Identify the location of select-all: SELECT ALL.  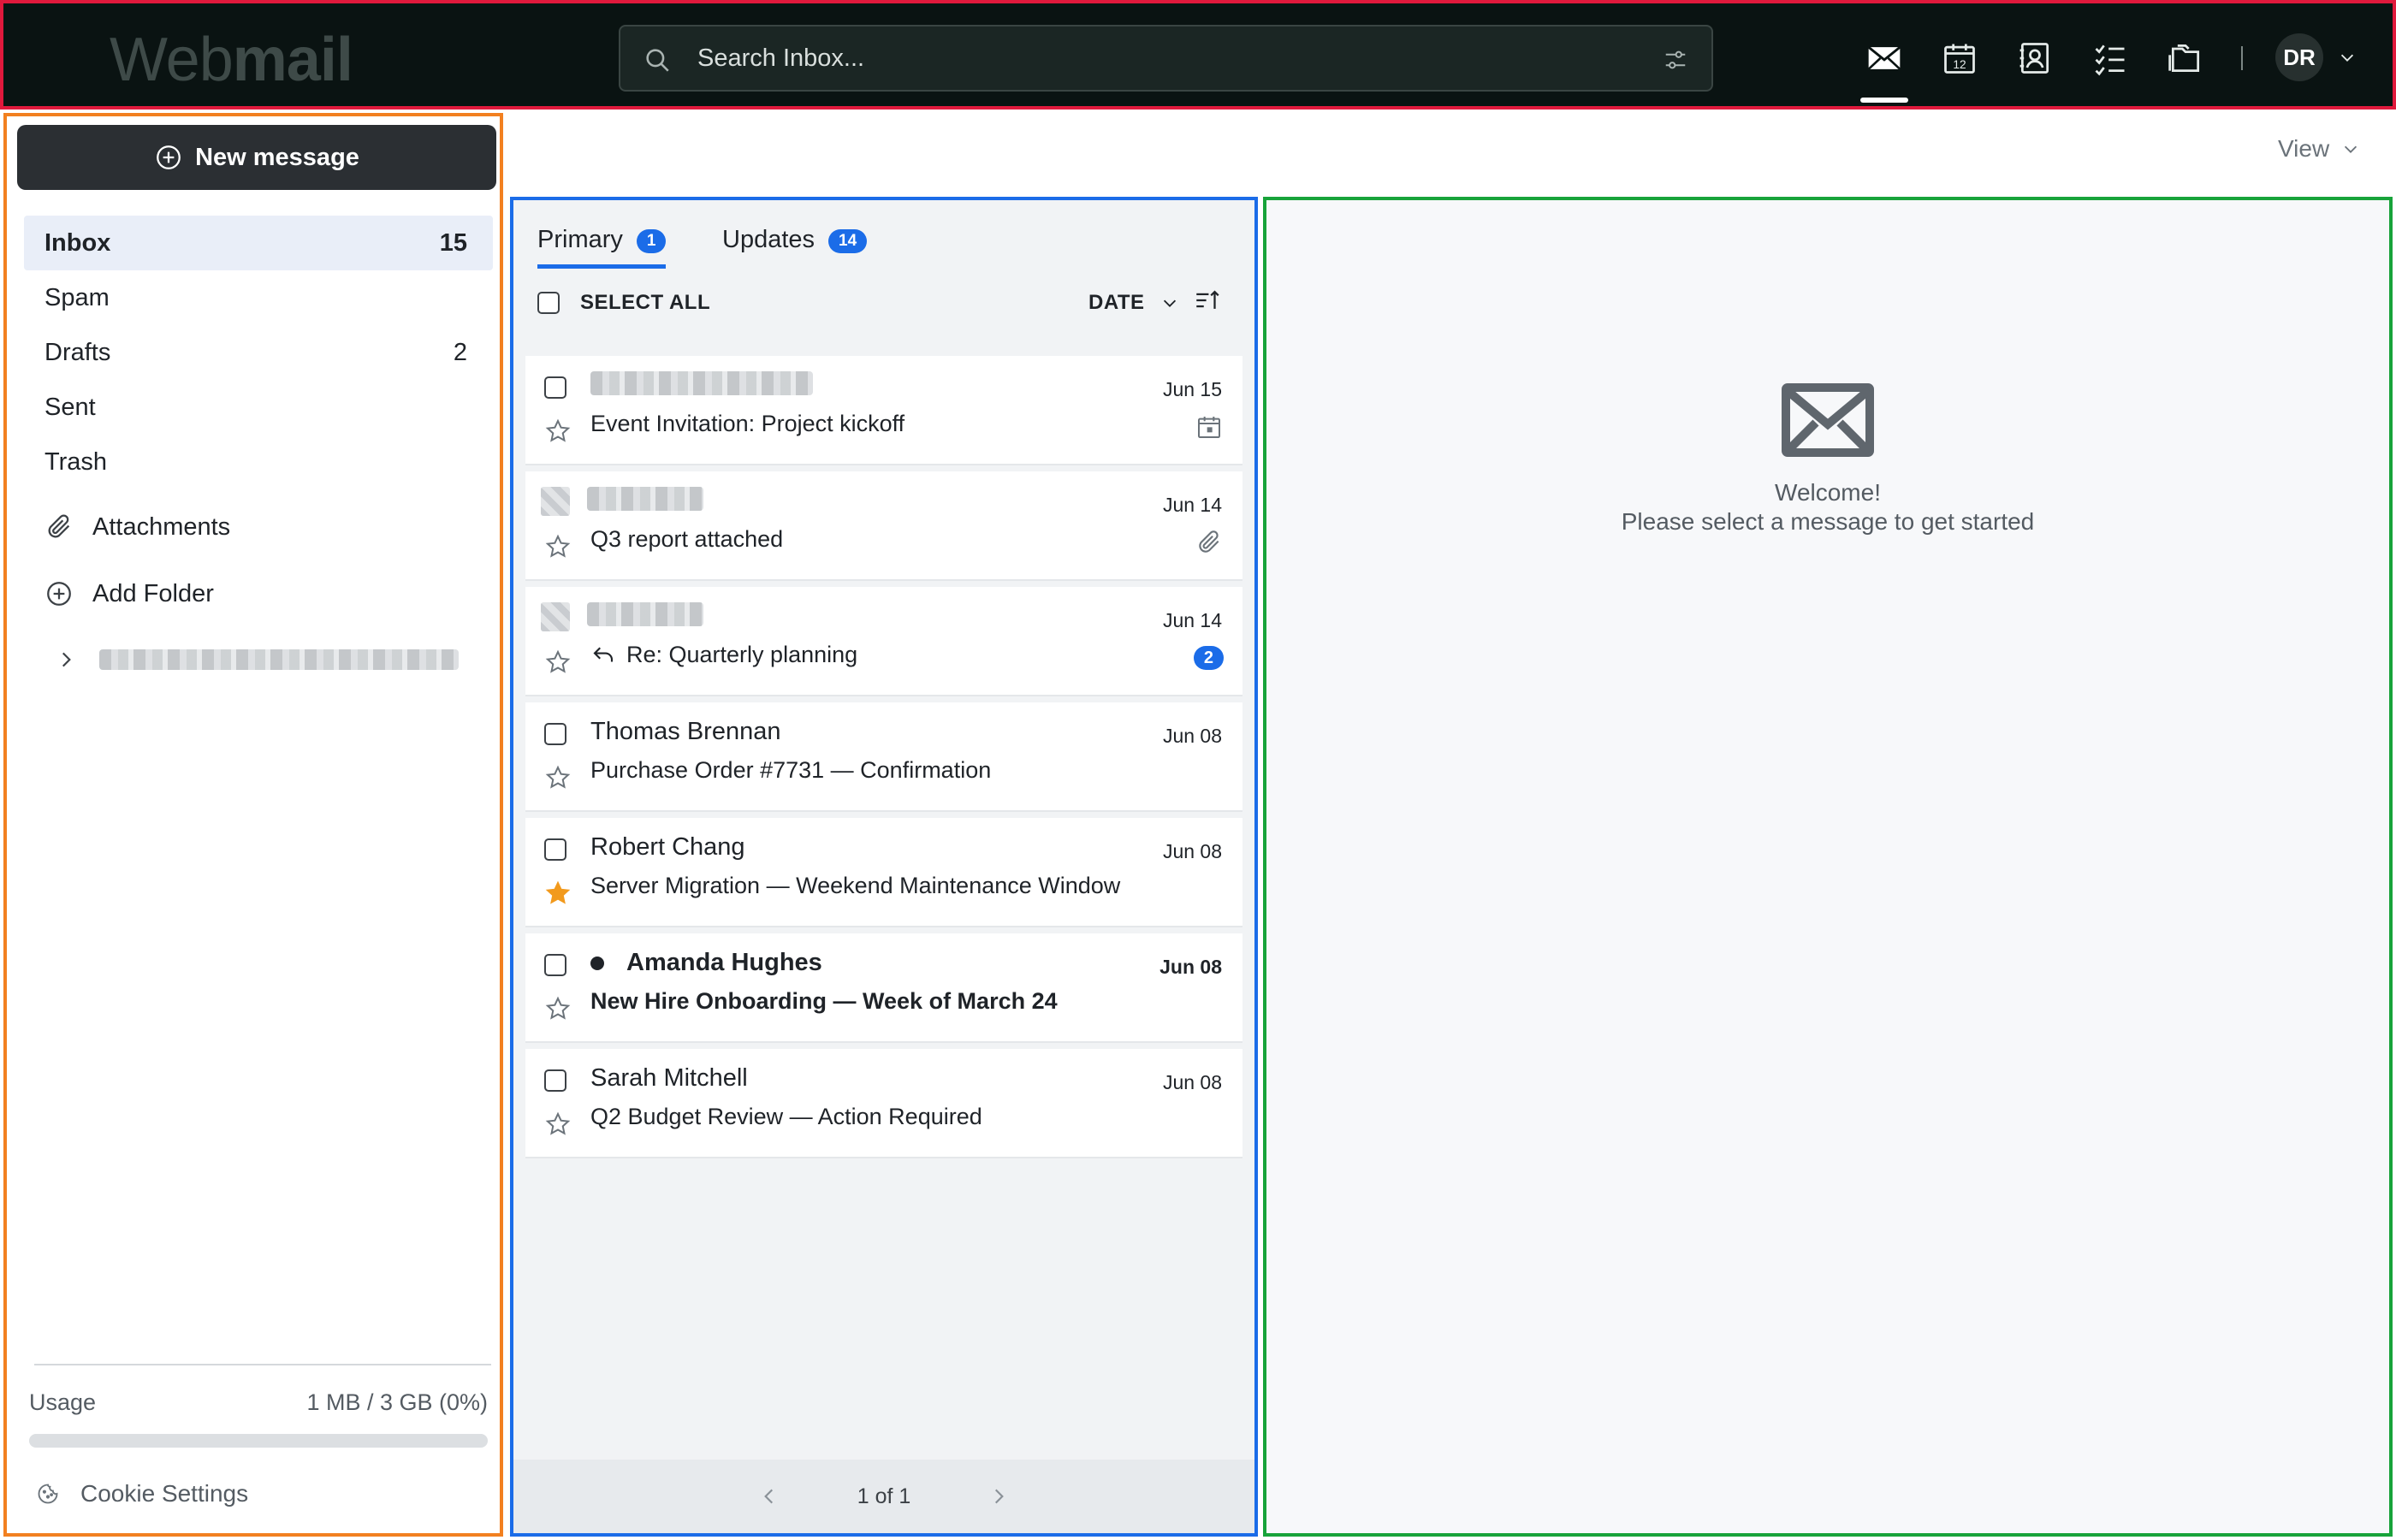
(623, 303).